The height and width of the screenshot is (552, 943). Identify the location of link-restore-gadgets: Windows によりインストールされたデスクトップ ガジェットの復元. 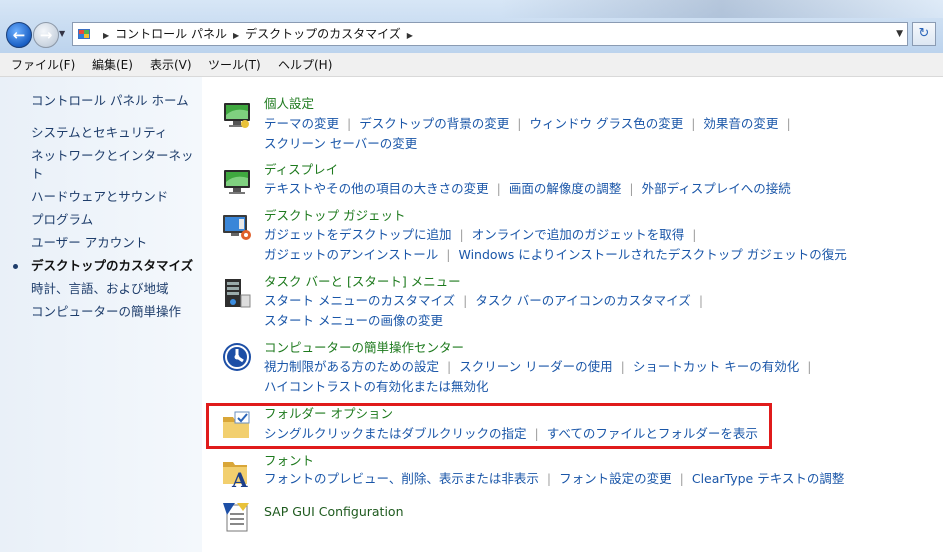
(652, 254).